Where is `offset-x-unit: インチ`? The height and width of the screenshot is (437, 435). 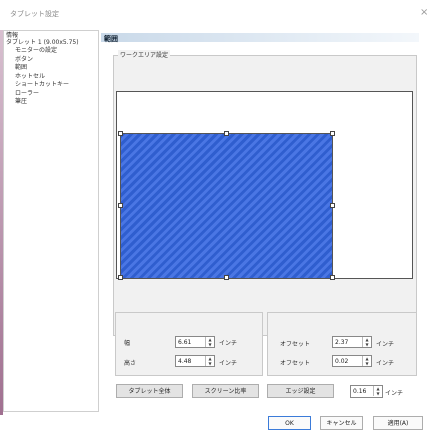 offset-x-unit: インチ is located at coordinates (385, 344).